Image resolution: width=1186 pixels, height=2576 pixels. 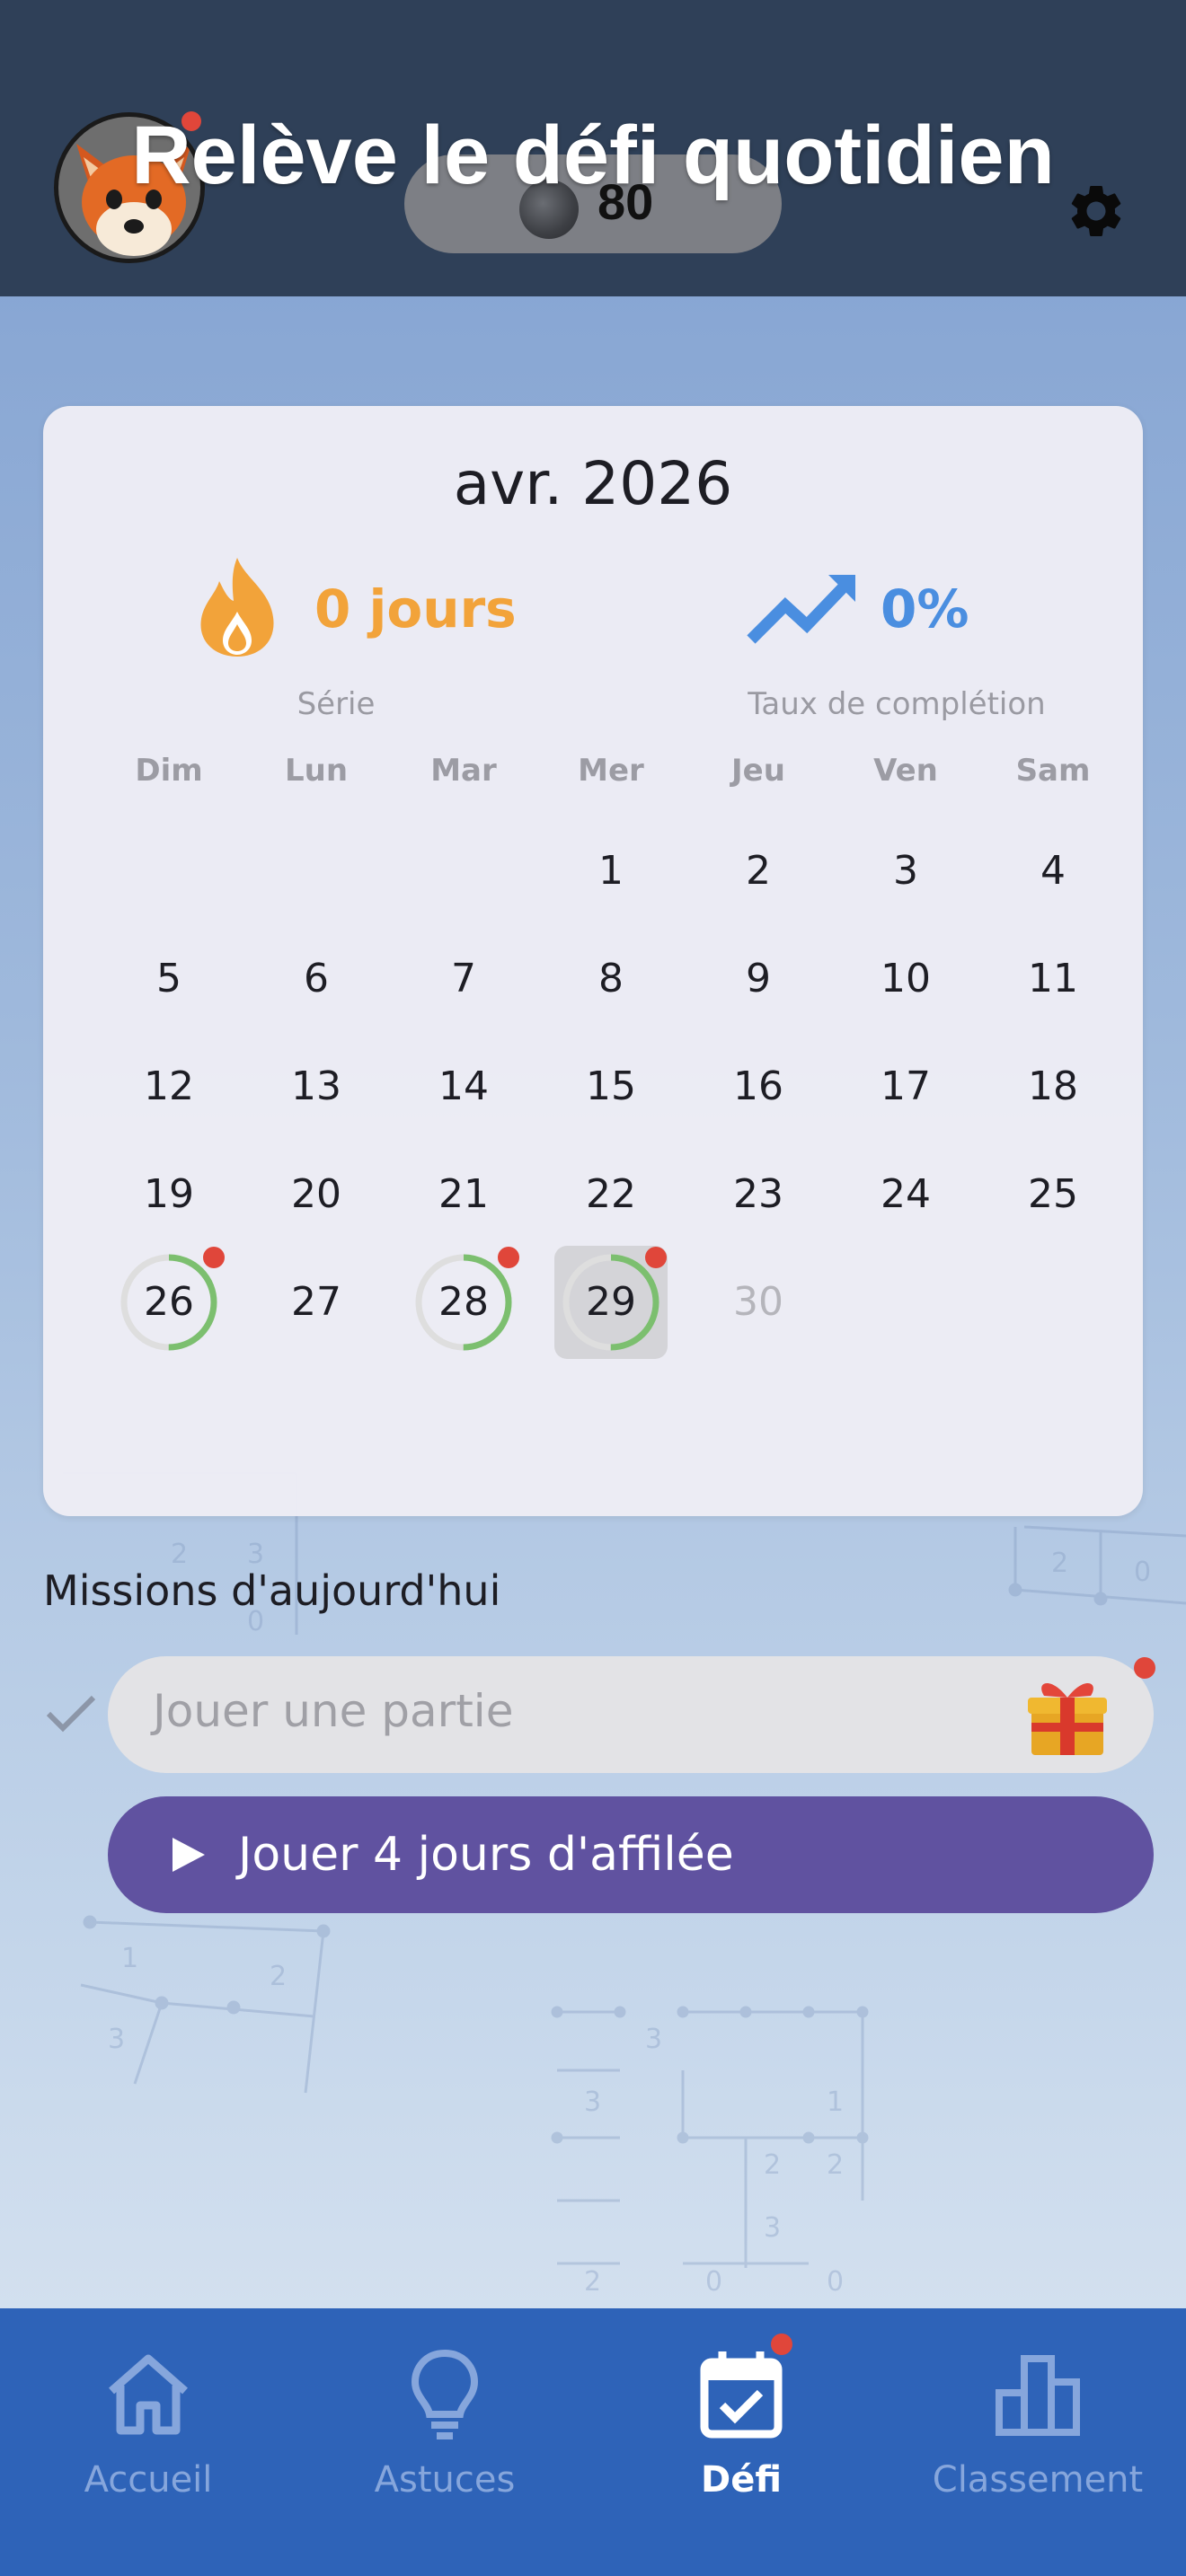 What do you see at coordinates (169, 1302) in the screenshot?
I see `calendar-day: 26` at bounding box center [169, 1302].